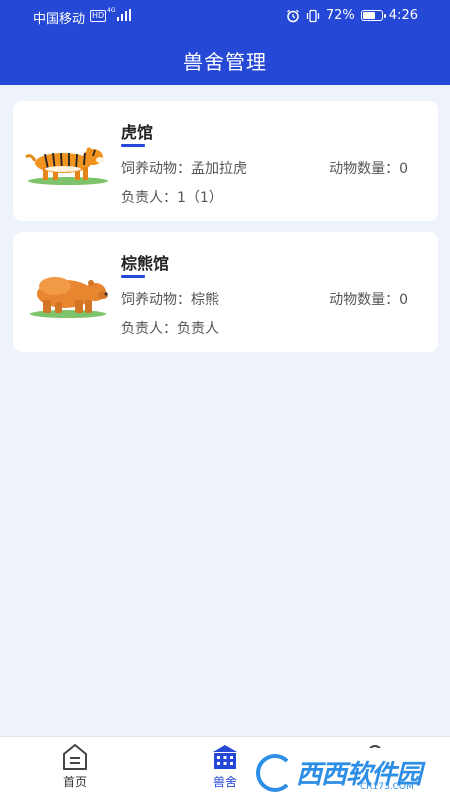 This screenshot has width=450, height=800. Describe the element at coordinates (184, 169) in the screenshot. I see `feed-animal: 饲养动物：孟加拉虎` at that location.